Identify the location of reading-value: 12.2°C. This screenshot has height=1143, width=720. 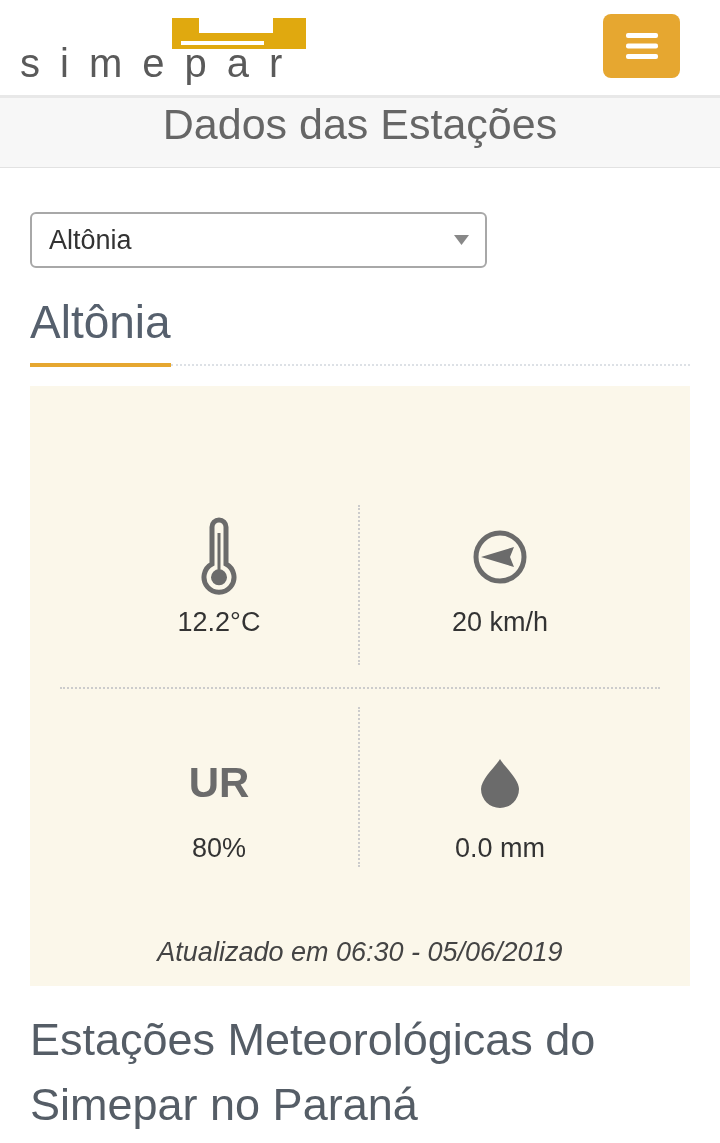
(219, 622).